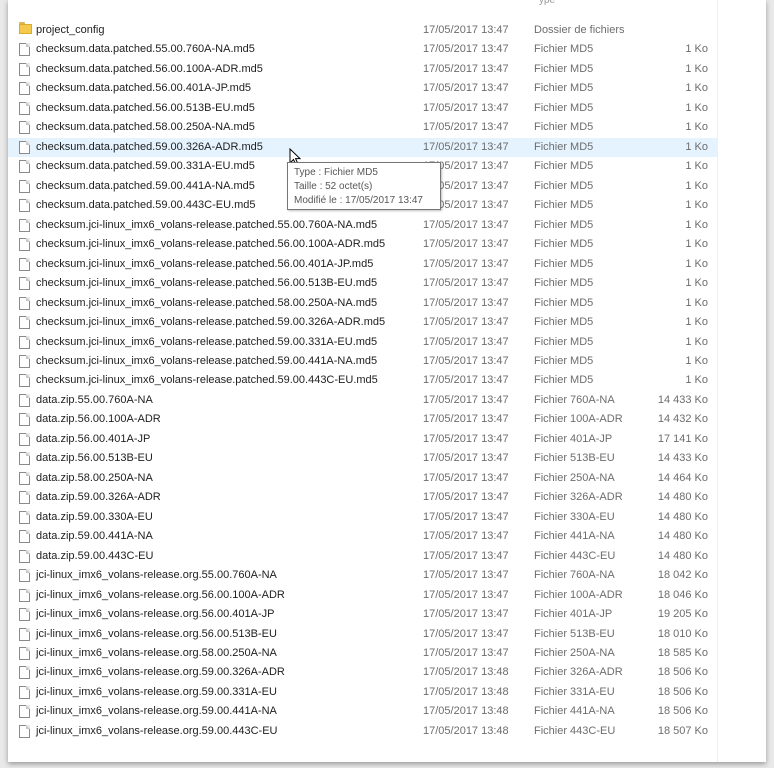  I want to click on file-name: data.zip.56.00.100A-ADR, so click(98, 419).